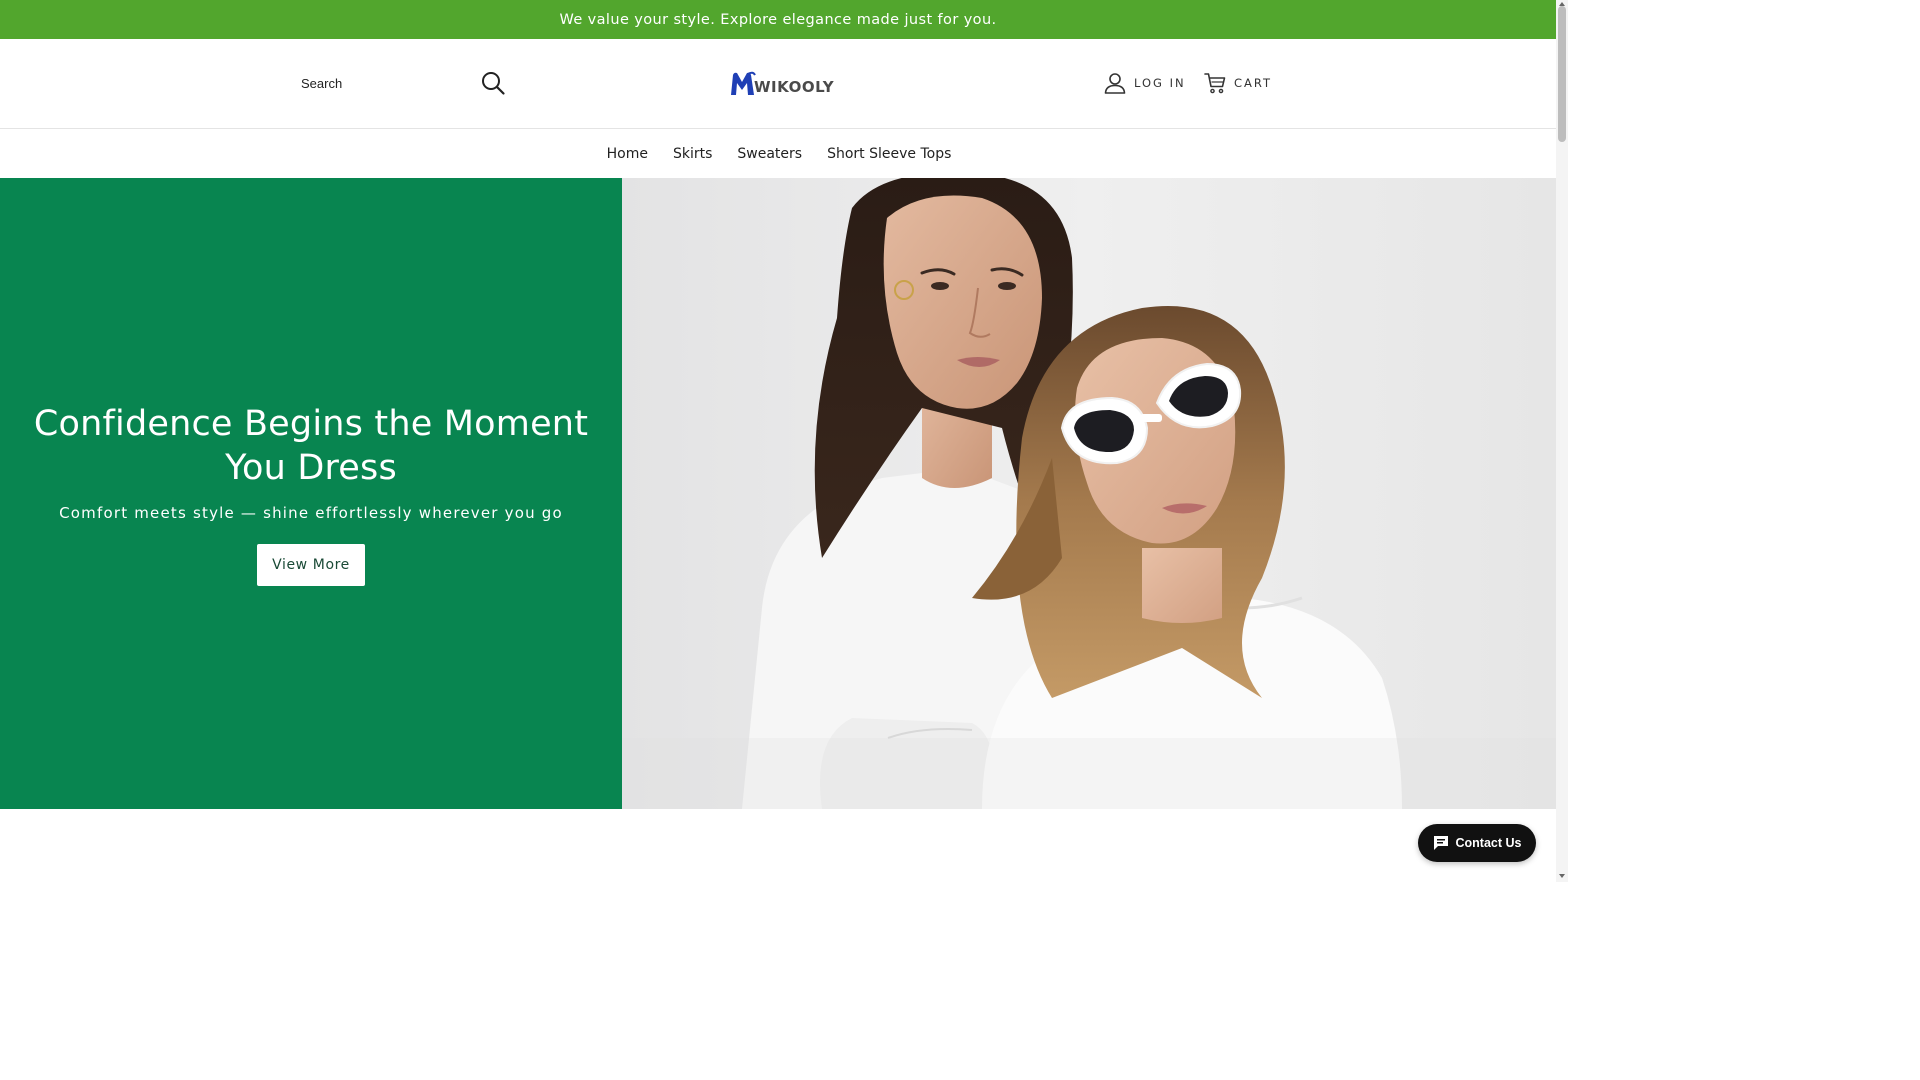 The image size is (1920, 1080). What do you see at coordinates (311, 564) in the screenshot?
I see `view-more-button: View More` at bounding box center [311, 564].